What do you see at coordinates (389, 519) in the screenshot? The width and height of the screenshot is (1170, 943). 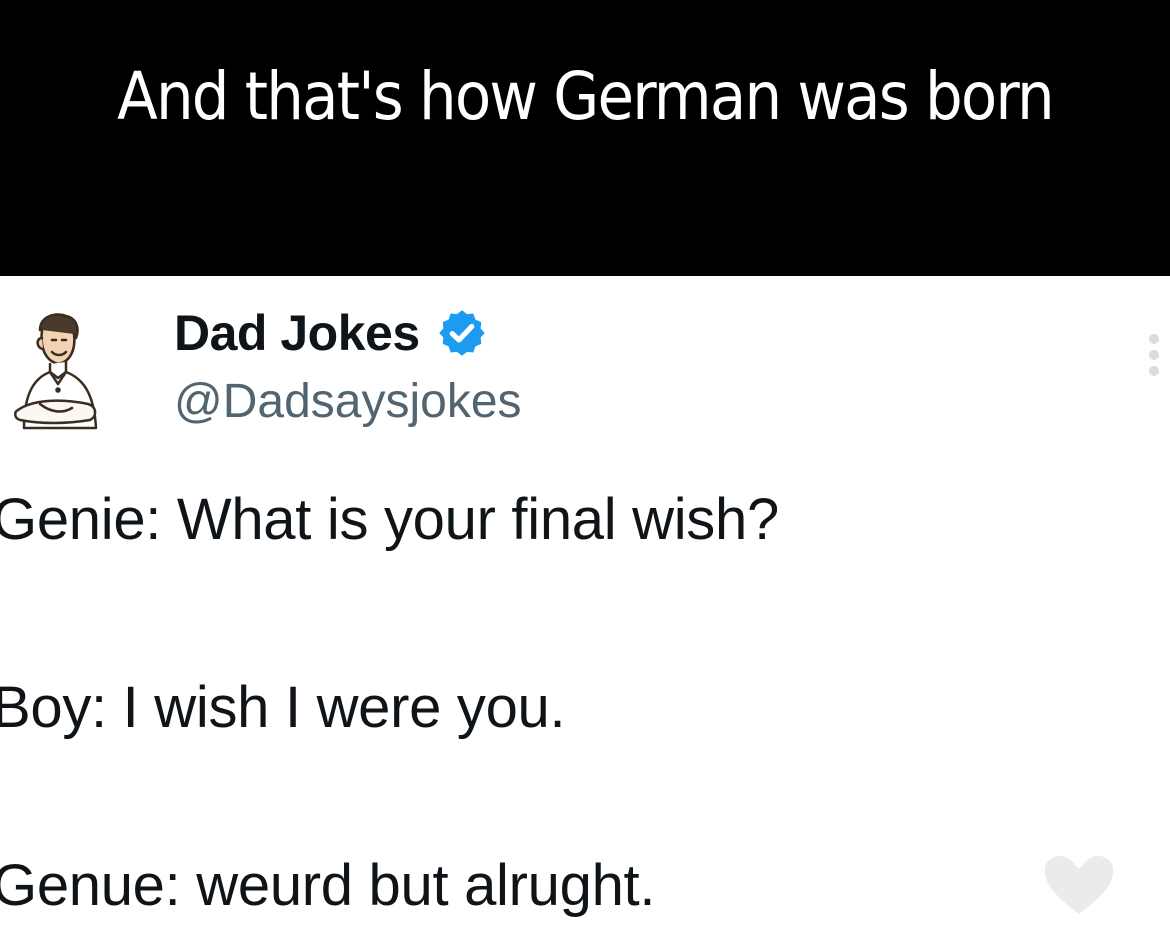 I see `tweet-text-line: Genie: What is your final wish?` at bounding box center [389, 519].